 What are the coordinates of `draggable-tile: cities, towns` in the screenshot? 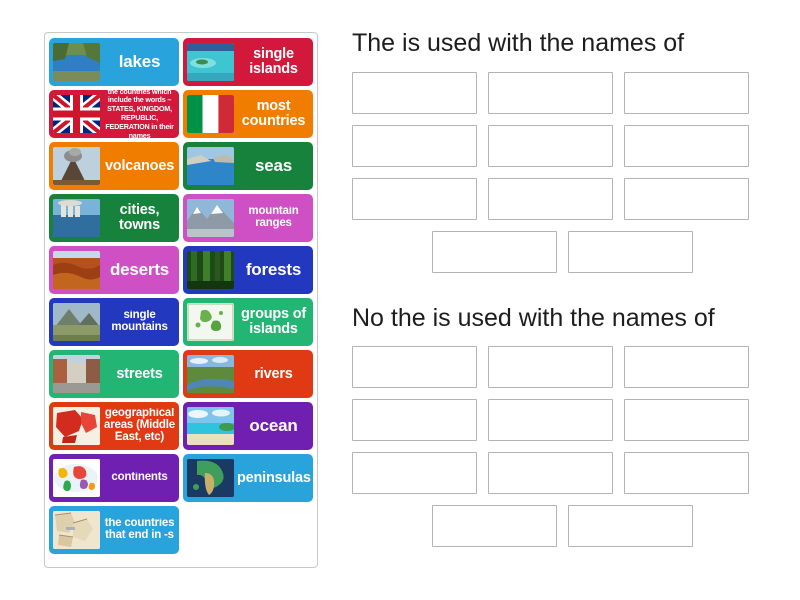 It's located at (114, 218).